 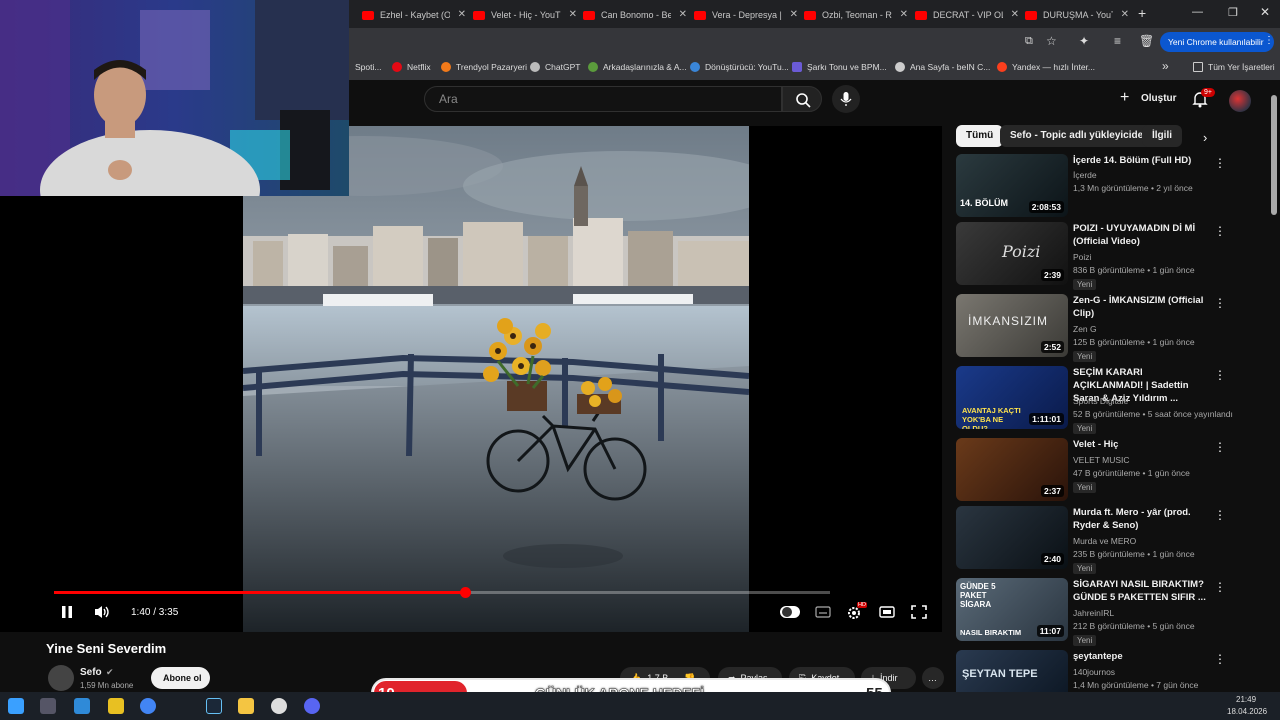 What do you see at coordinates (214, 706) in the screenshot?
I see `steam-icon` at bounding box center [214, 706].